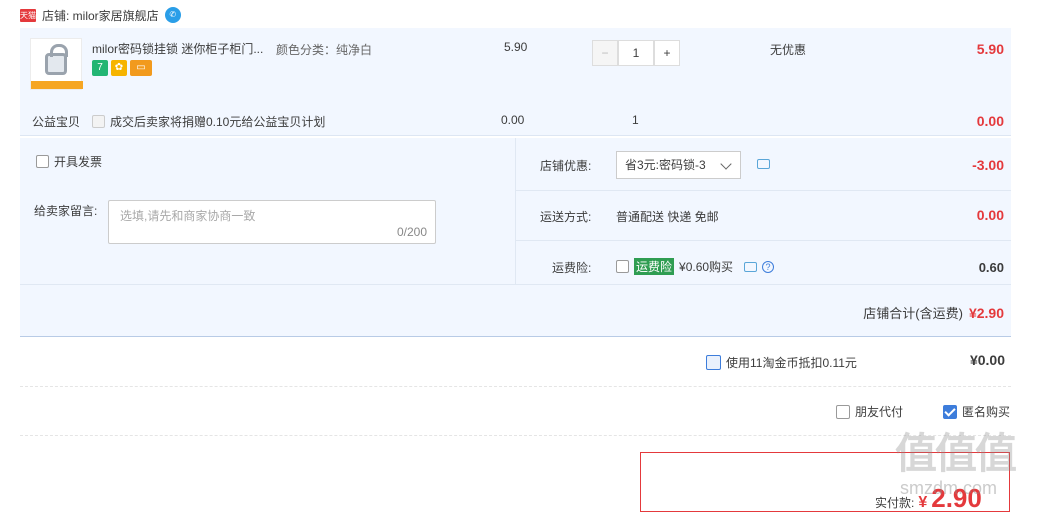 Image resolution: width=1044 pixels, height=514 pixels. I want to click on wangwang-icon: ✆, so click(172, 15).